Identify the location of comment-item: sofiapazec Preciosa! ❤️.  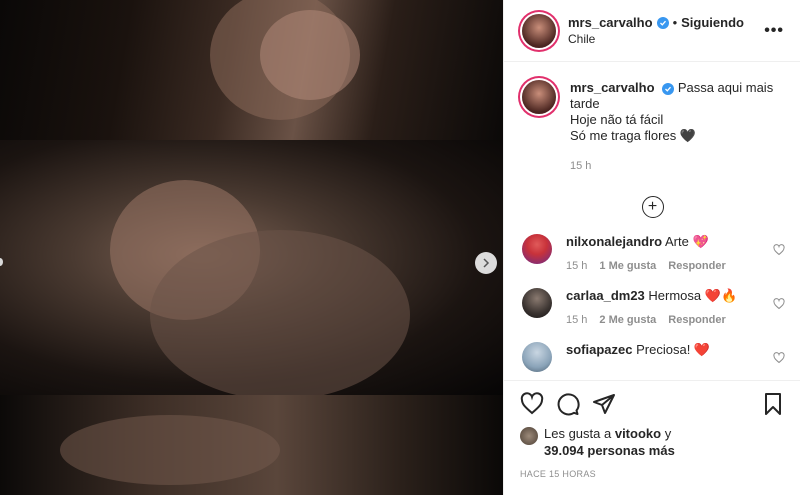
(652, 357).